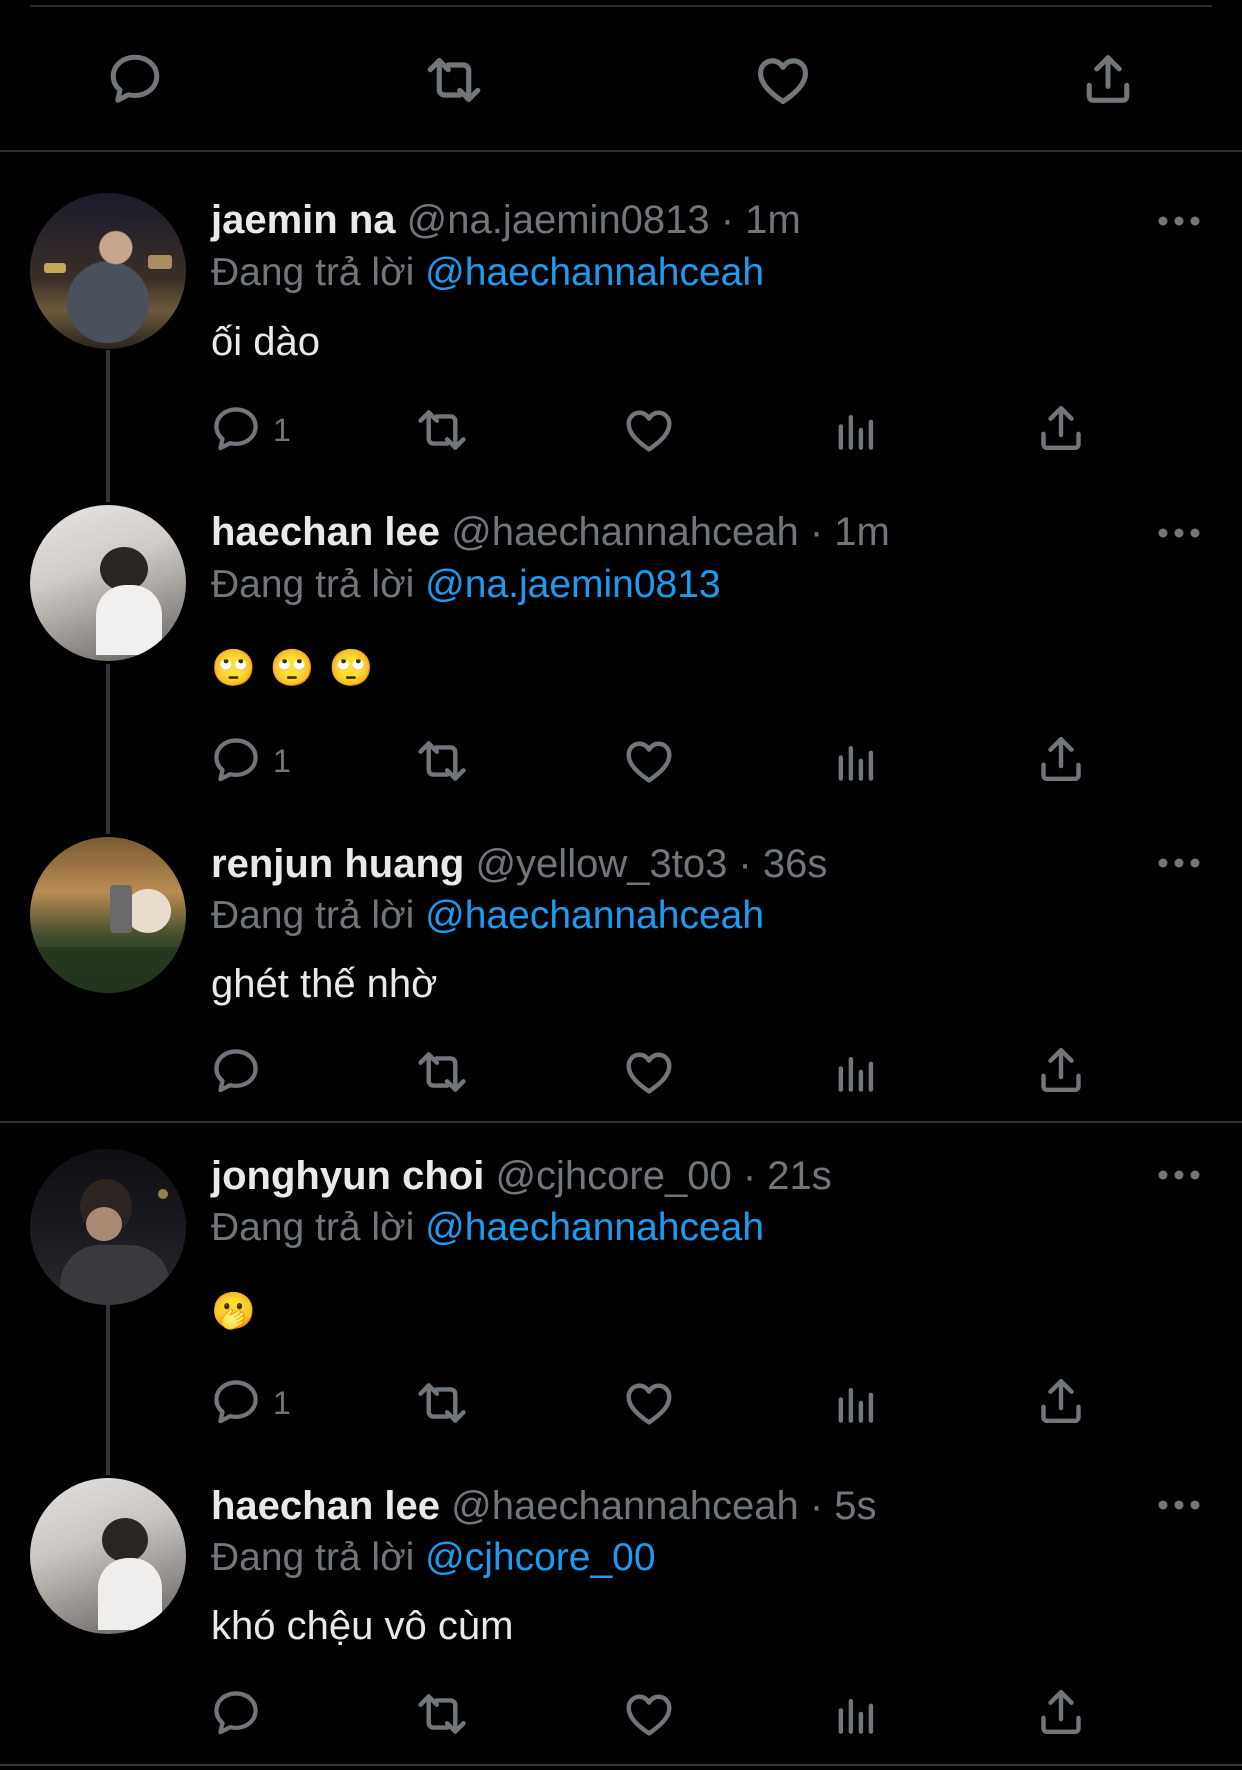 The image size is (1242, 1770). What do you see at coordinates (337, 864) in the screenshot?
I see `display-name: renjun huang` at bounding box center [337, 864].